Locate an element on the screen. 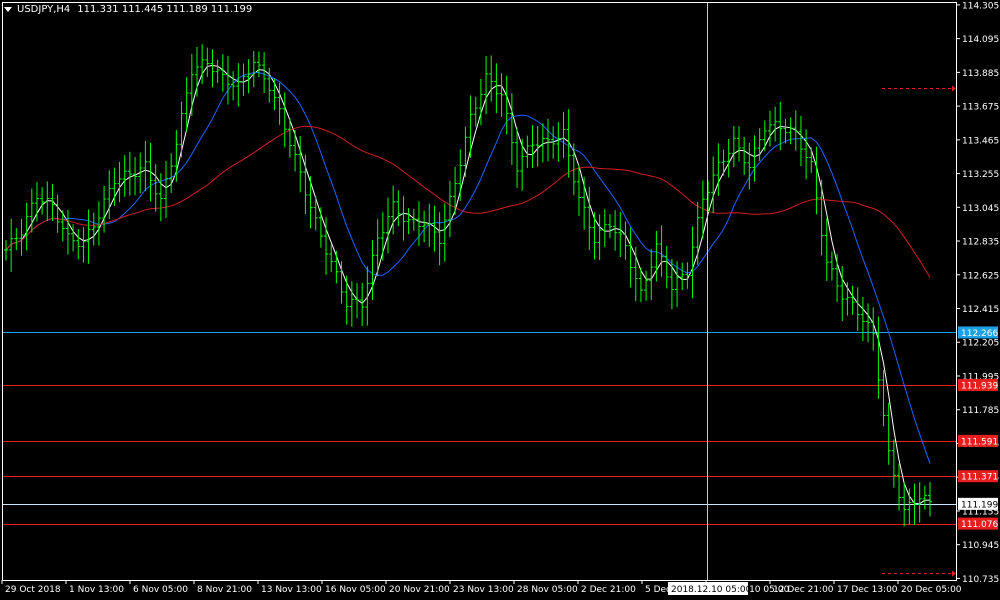  y-tick-label: 110.945 is located at coordinates (980, 546).